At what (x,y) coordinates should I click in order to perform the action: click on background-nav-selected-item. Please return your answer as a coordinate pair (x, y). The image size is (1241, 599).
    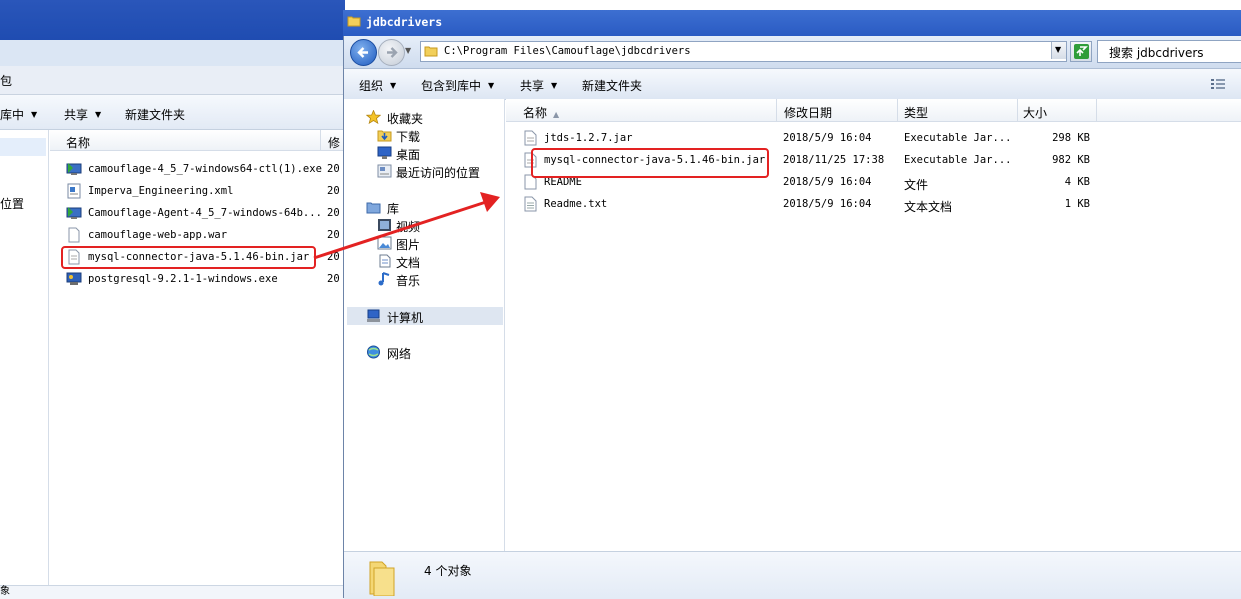
    Looking at the image, I should click on (23, 147).